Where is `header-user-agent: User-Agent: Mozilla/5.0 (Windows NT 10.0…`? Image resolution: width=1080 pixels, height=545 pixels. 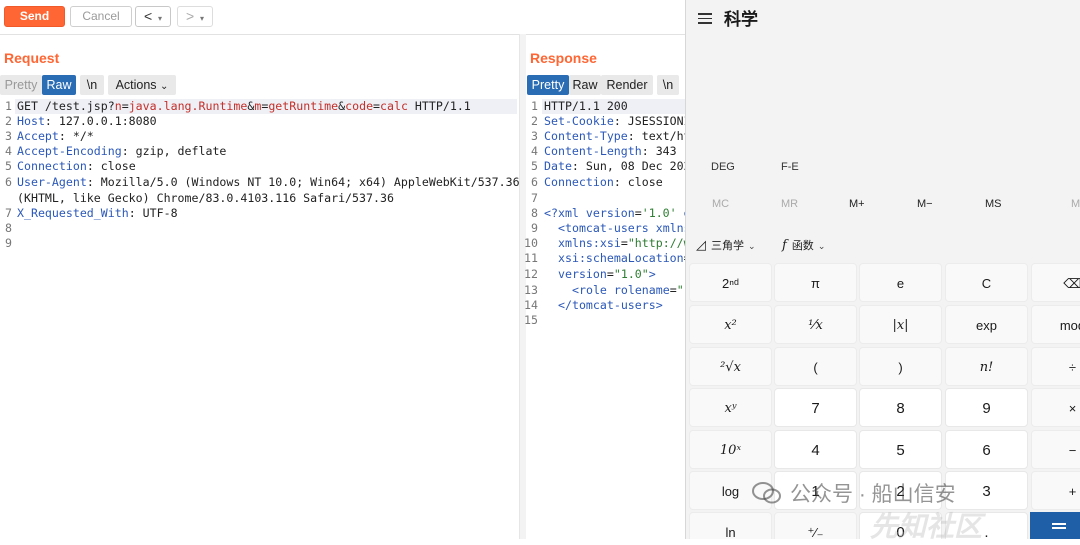
header-user-agent: User-Agent: Mozilla/5.0 (Windows NT 10.0… is located at coordinates (268, 182).